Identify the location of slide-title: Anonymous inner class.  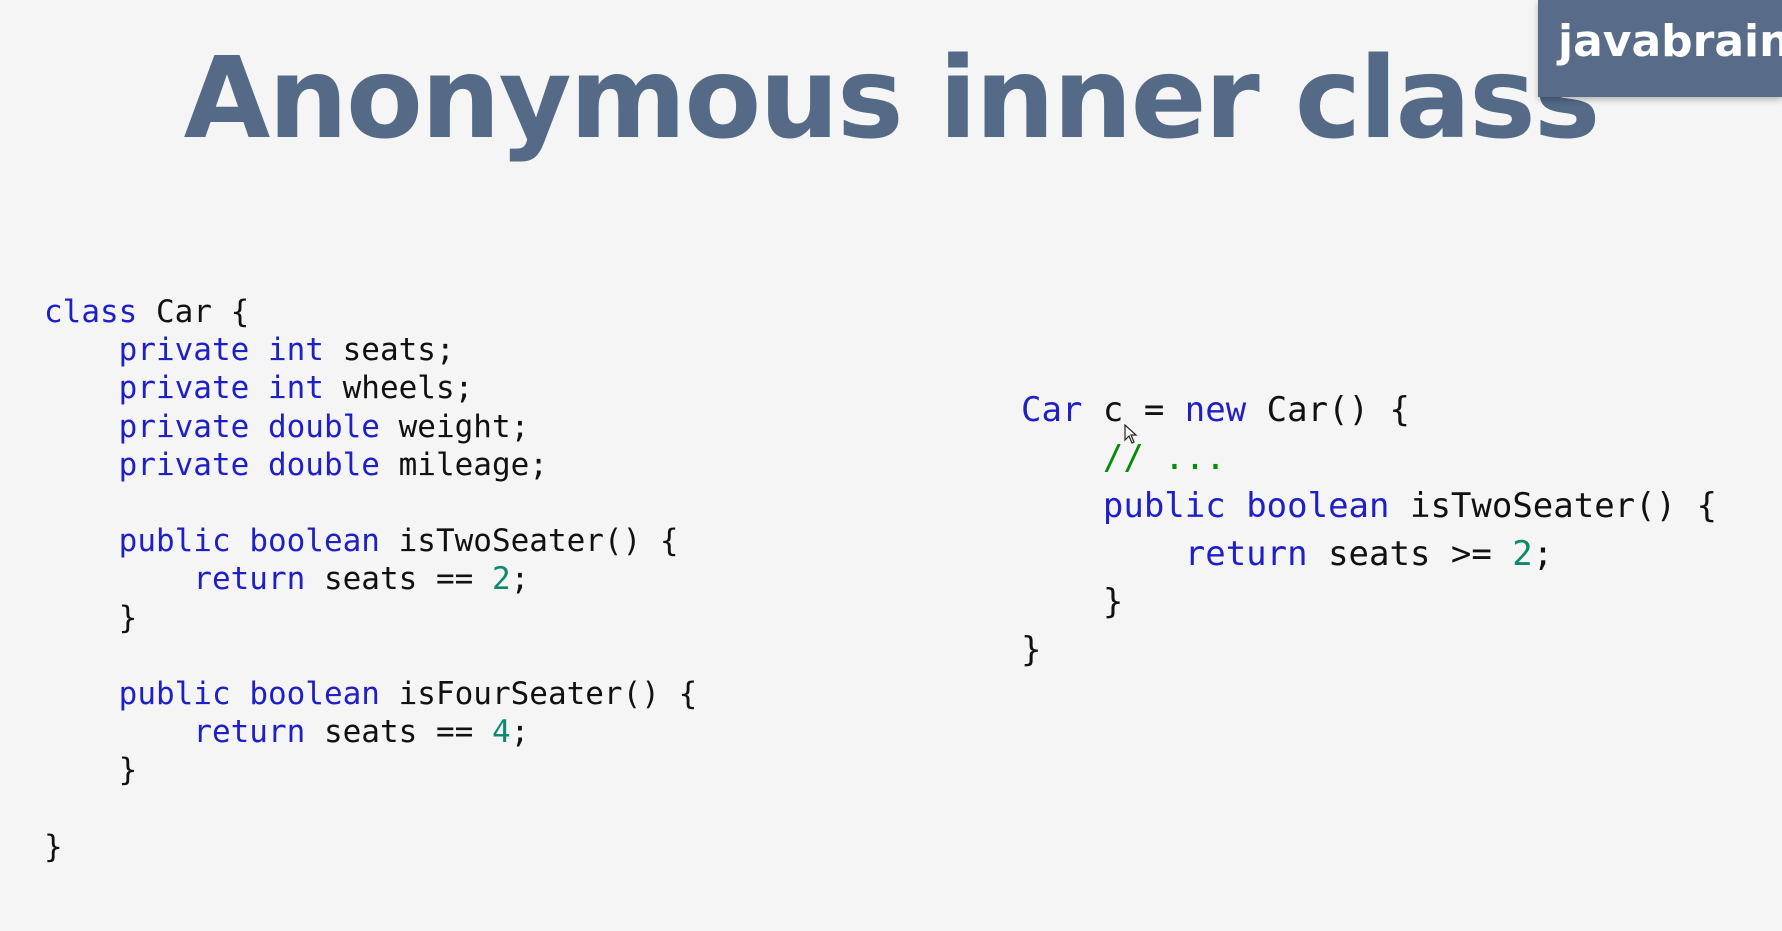
(892, 99).